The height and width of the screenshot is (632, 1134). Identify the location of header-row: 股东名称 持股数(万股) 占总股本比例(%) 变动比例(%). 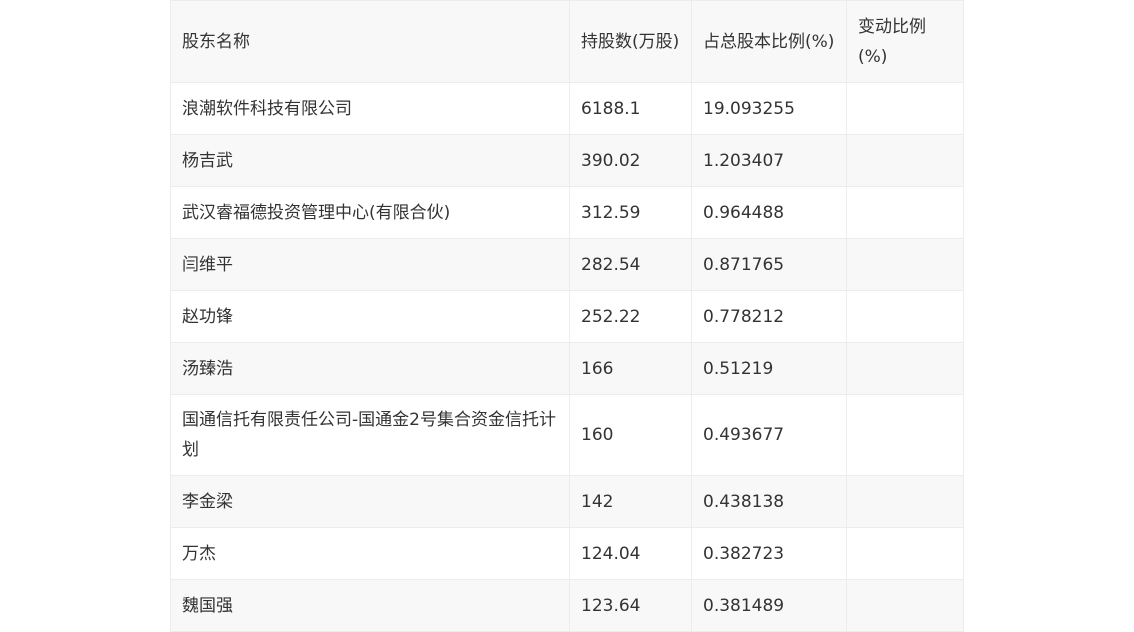
(567, 41).